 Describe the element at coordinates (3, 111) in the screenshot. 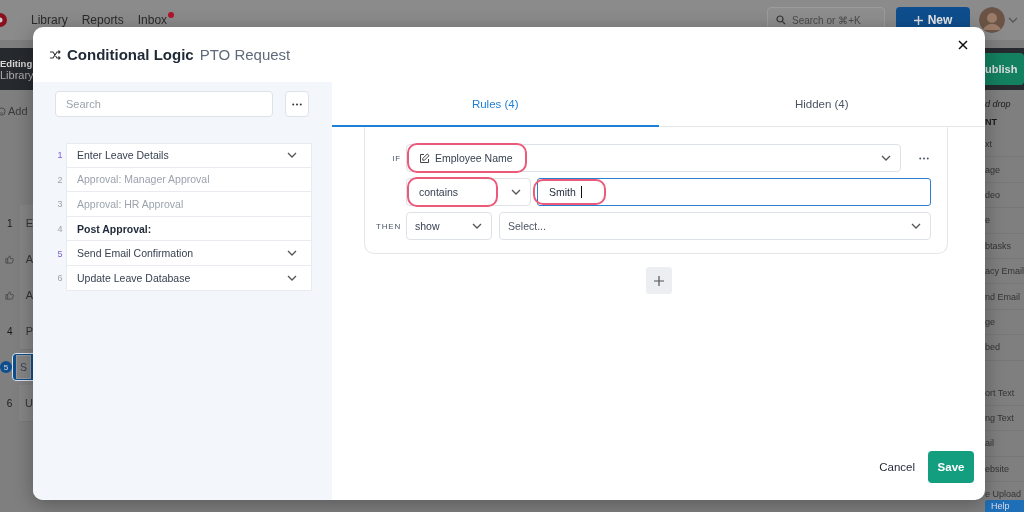

I see `smiley-icon` at that location.